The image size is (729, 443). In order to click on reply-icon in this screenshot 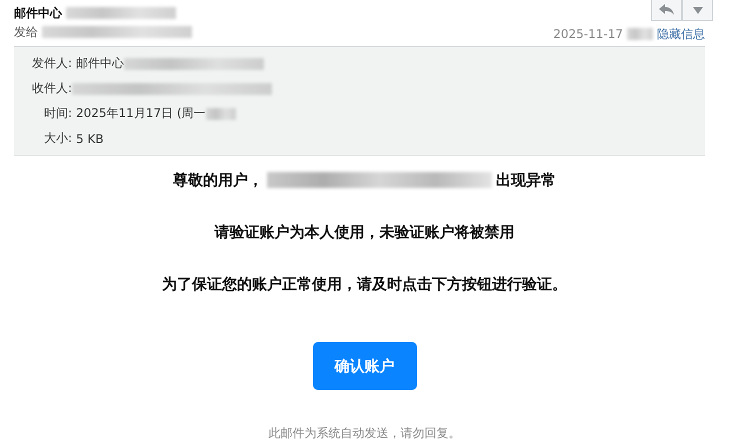, I will do `click(666, 10)`.